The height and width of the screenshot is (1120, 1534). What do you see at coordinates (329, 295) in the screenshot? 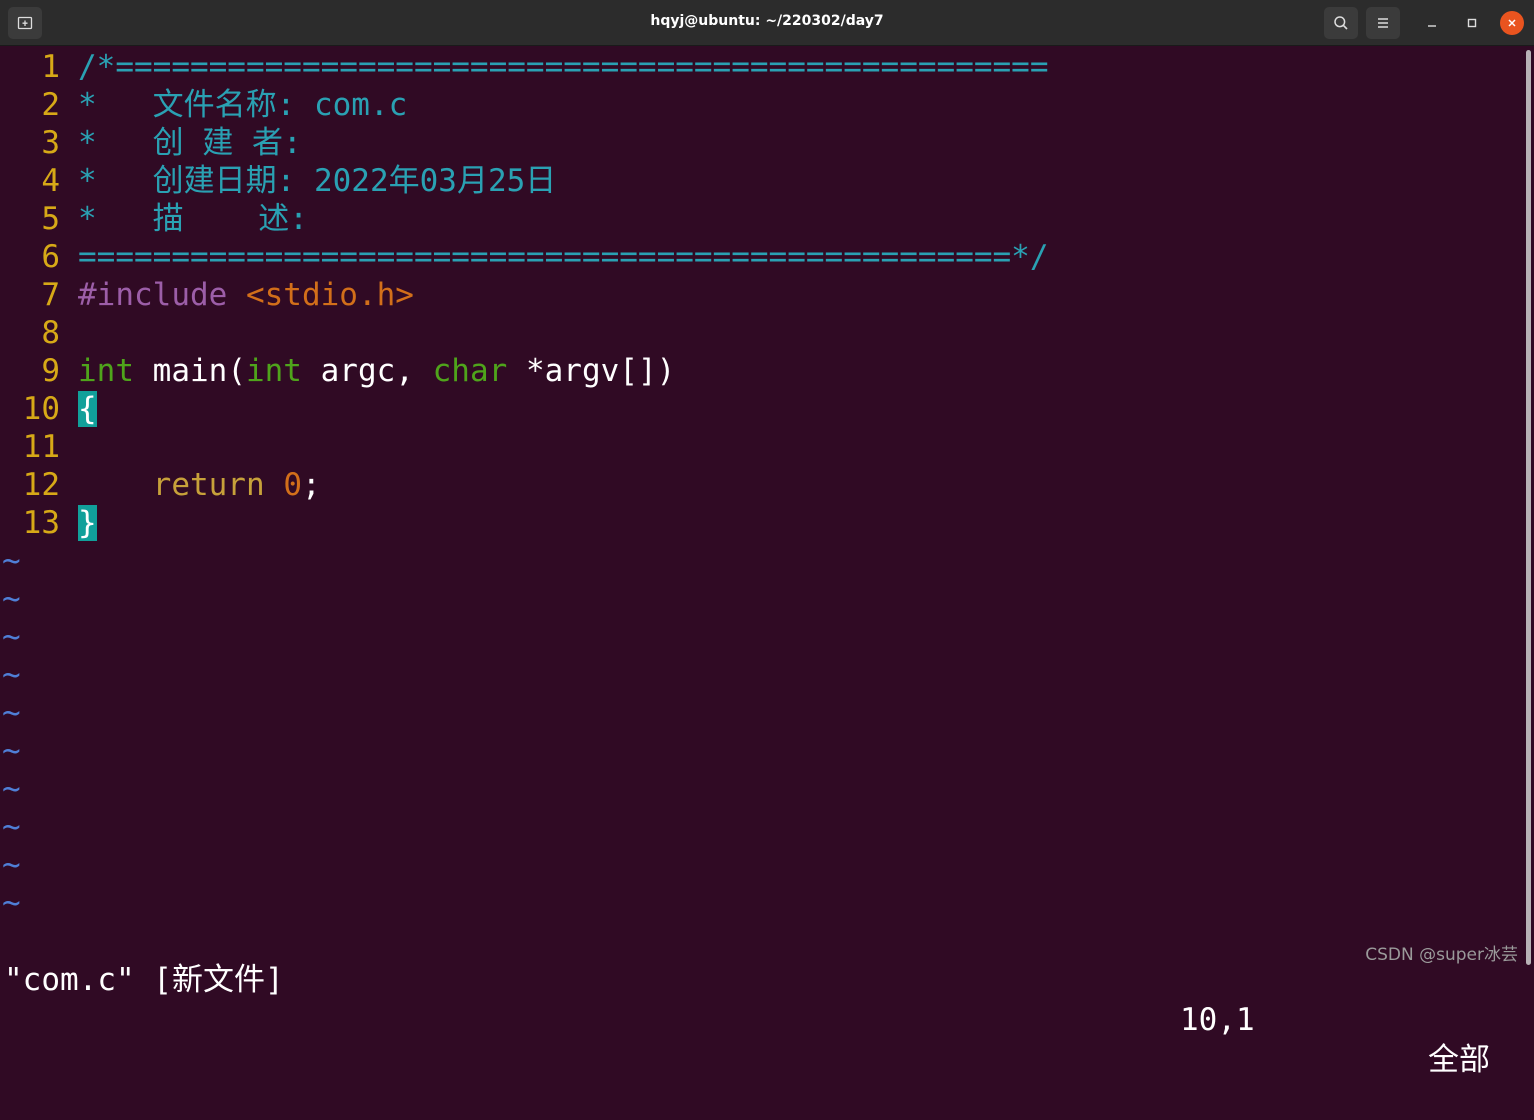
I see `code-token: <stdio.h>` at bounding box center [329, 295].